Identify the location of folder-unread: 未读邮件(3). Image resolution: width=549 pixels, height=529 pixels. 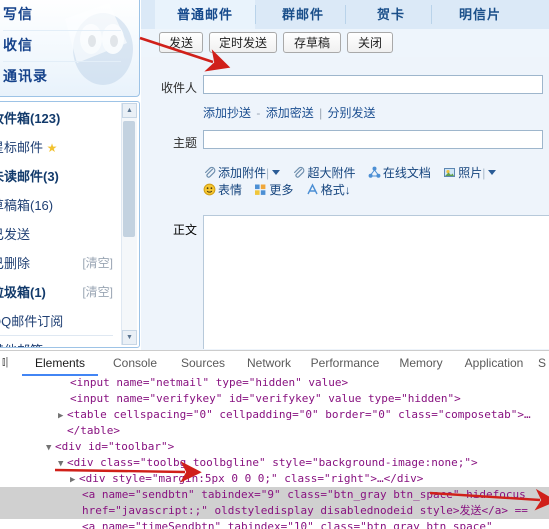
(54, 176).